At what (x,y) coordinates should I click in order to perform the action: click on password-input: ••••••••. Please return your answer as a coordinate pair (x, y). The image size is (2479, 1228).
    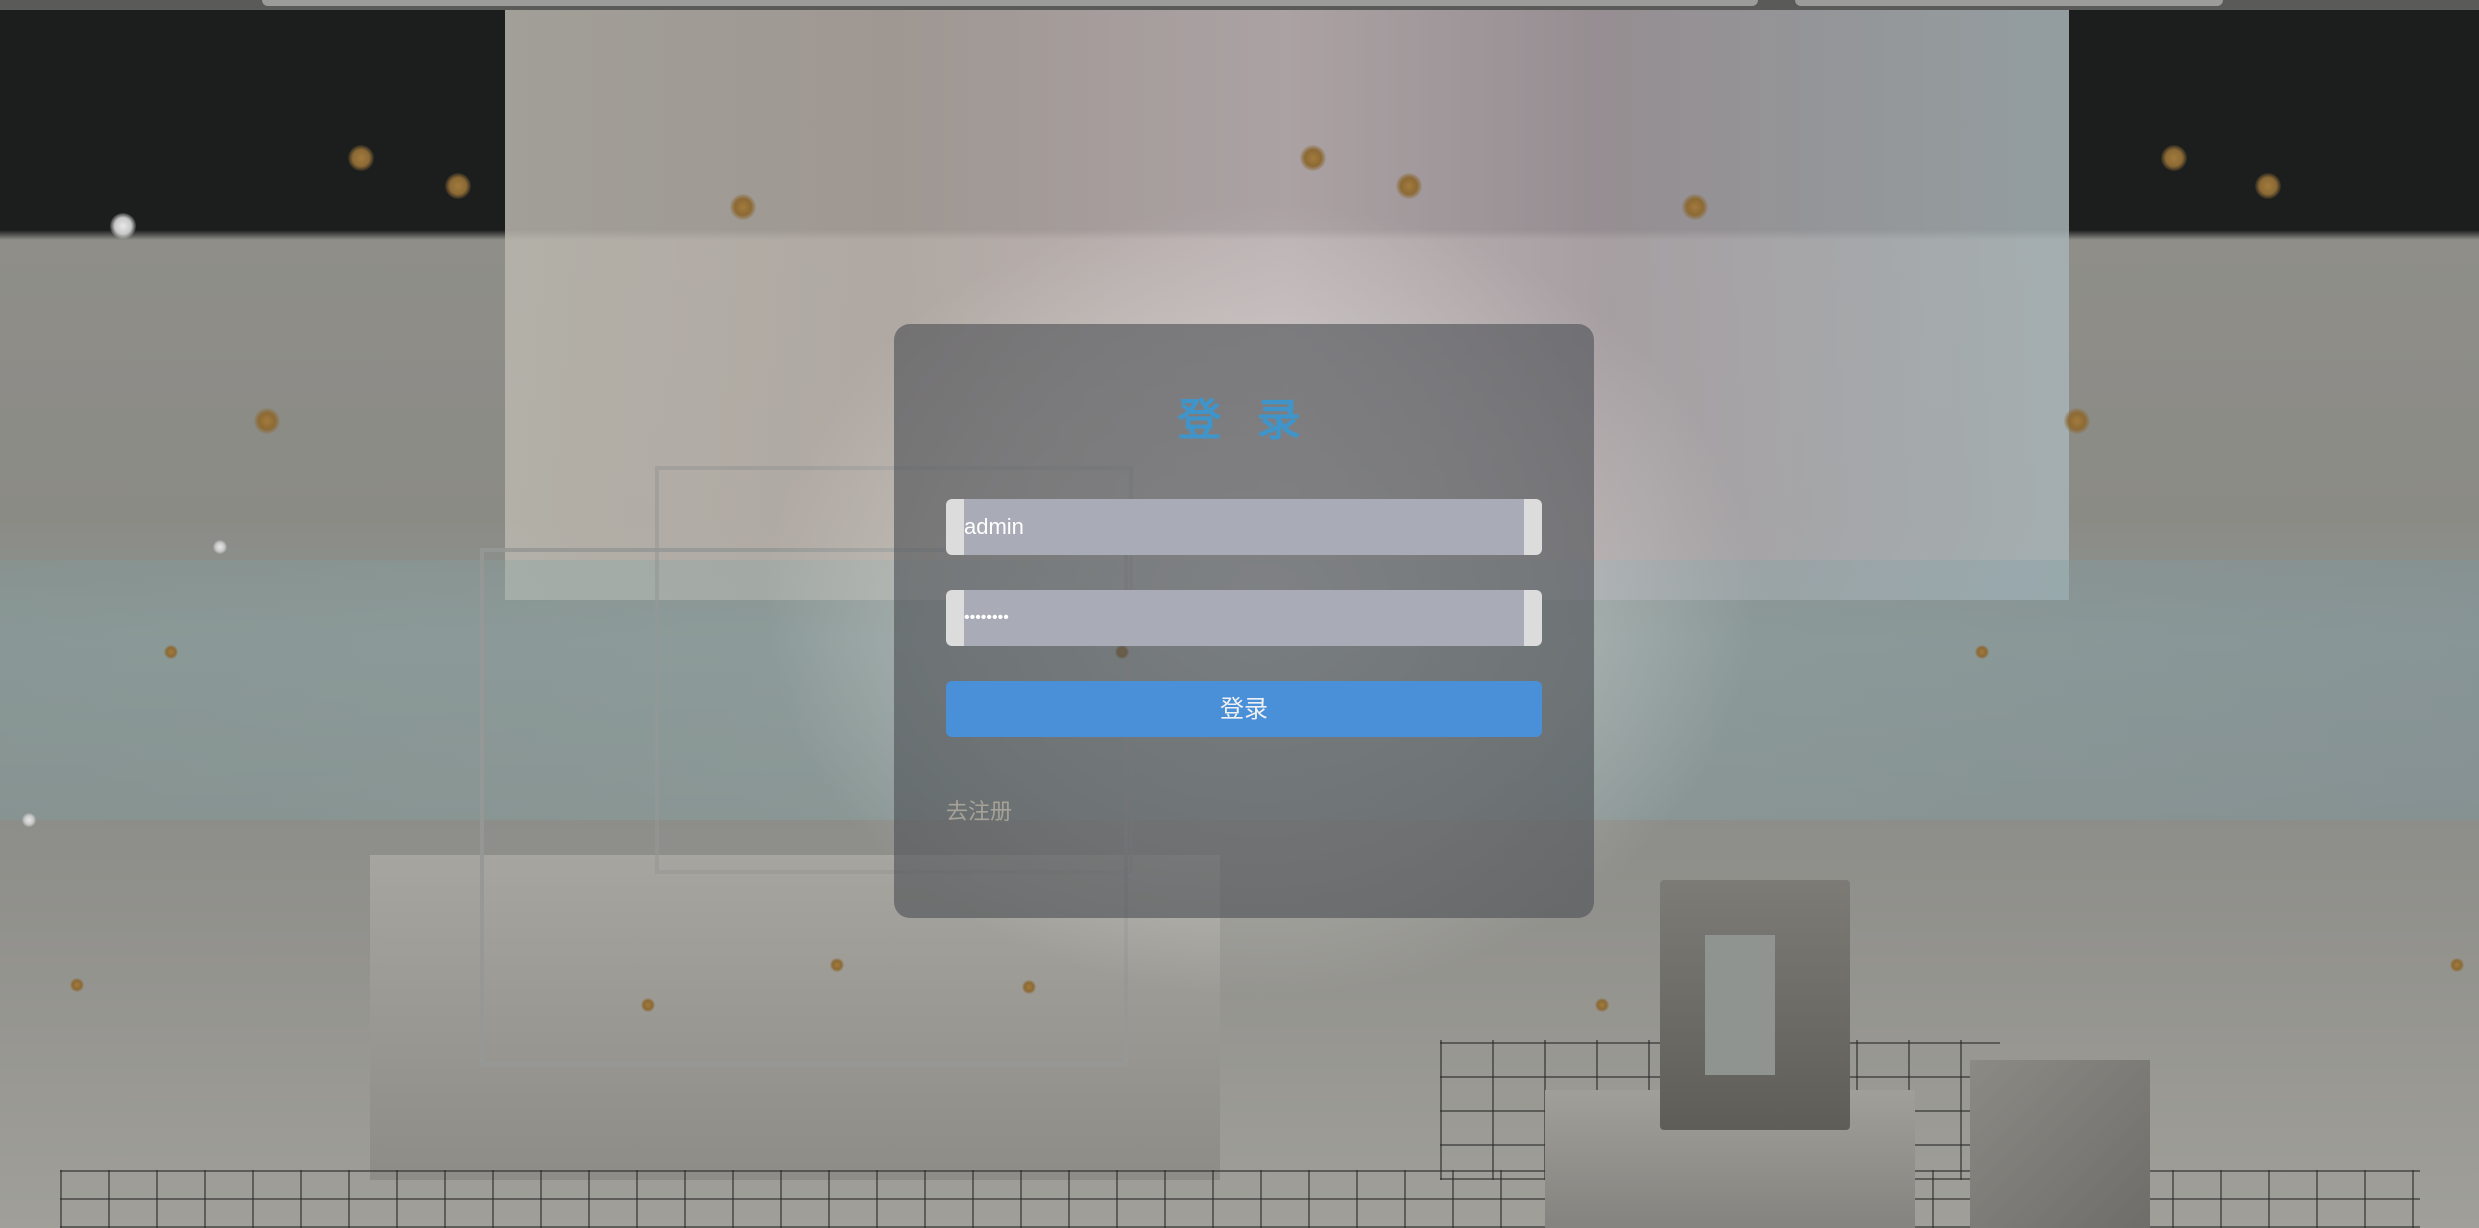
    Looking at the image, I should click on (1244, 618).